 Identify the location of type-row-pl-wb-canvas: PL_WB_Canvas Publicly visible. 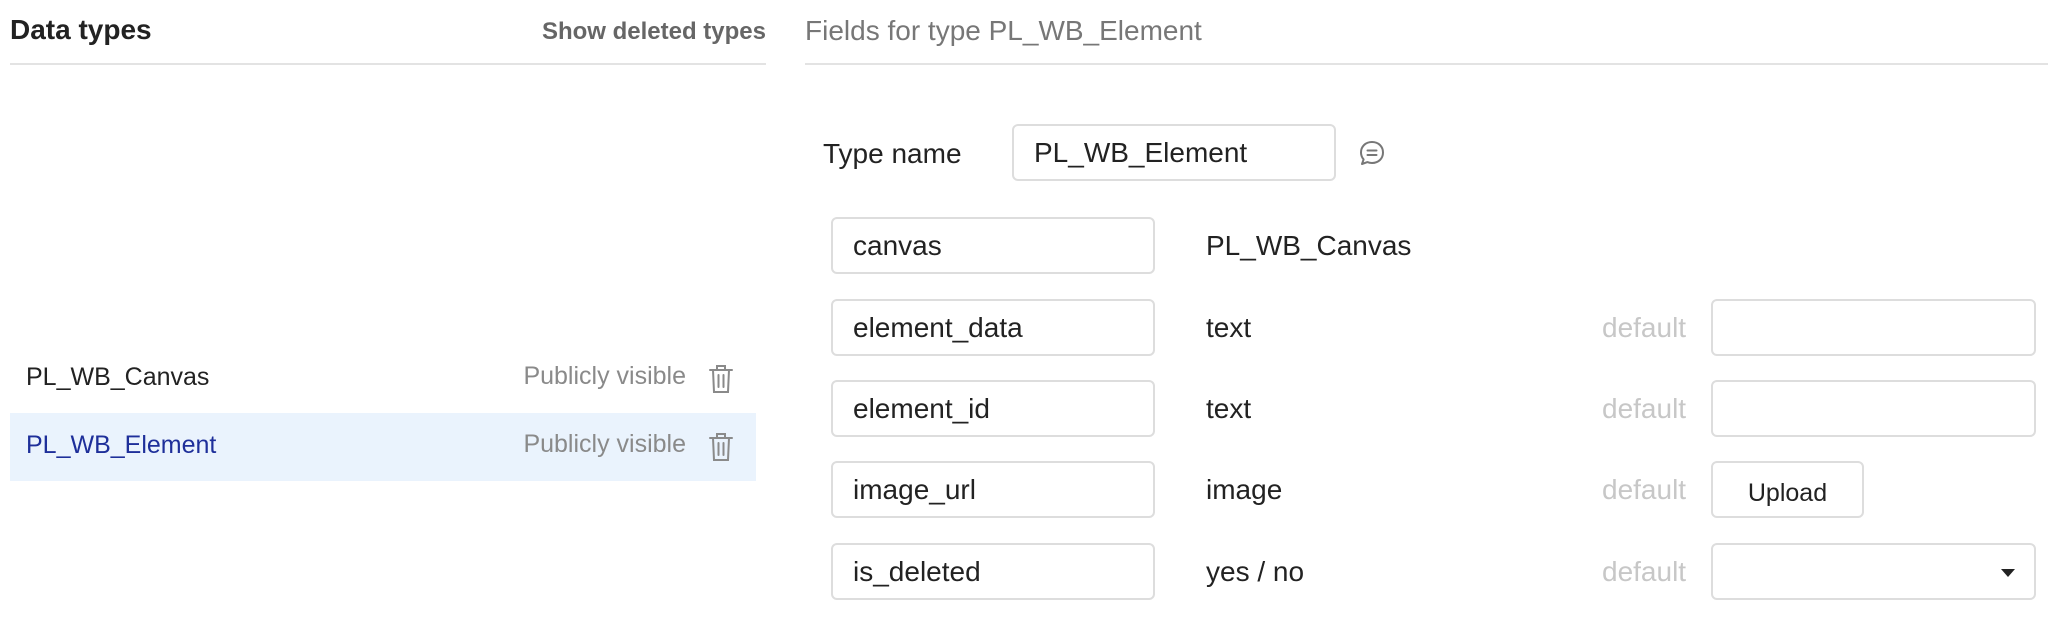
(383, 379).